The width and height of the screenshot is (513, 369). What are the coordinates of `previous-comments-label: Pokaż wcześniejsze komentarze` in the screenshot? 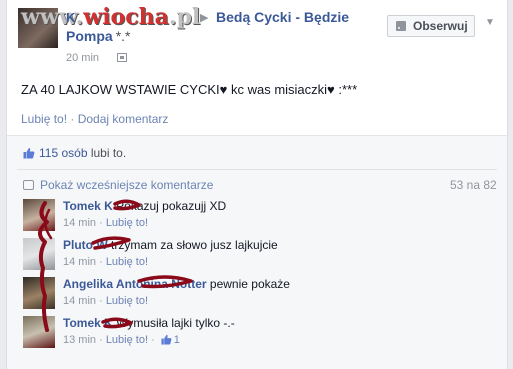 It's located at (127, 185).